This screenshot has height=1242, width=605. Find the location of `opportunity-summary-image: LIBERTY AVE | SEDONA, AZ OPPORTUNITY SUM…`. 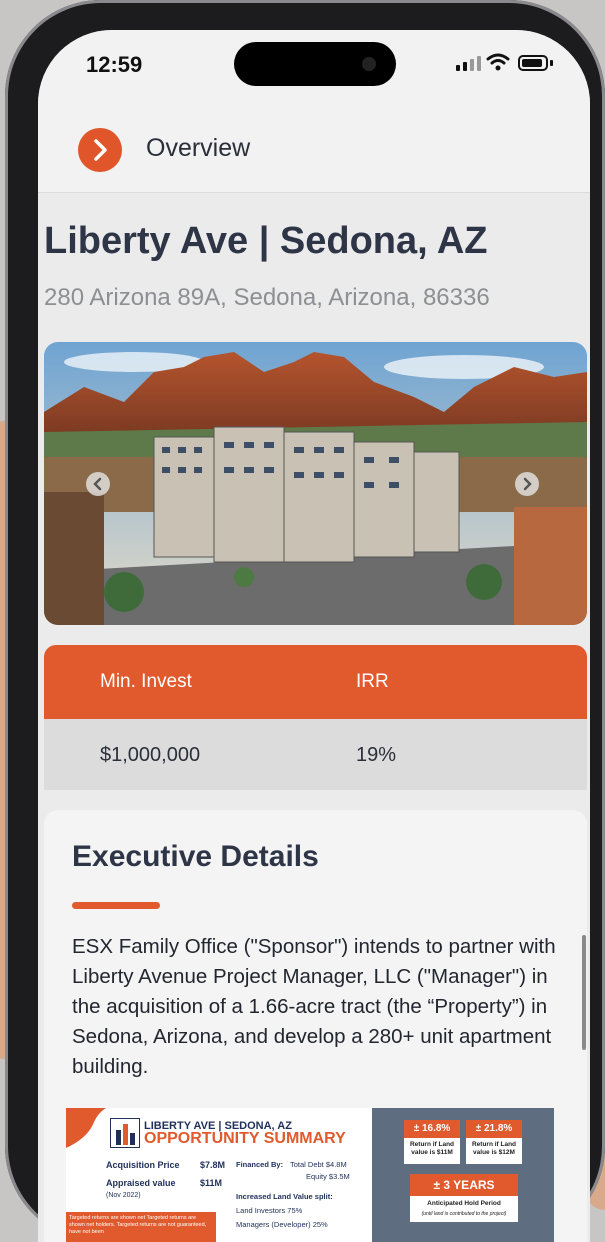

opportunity-summary-image: LIBERTY AVE | SEDONA, AZ OPPORTUNITY SUM… is located at coordinates (310, 1175).